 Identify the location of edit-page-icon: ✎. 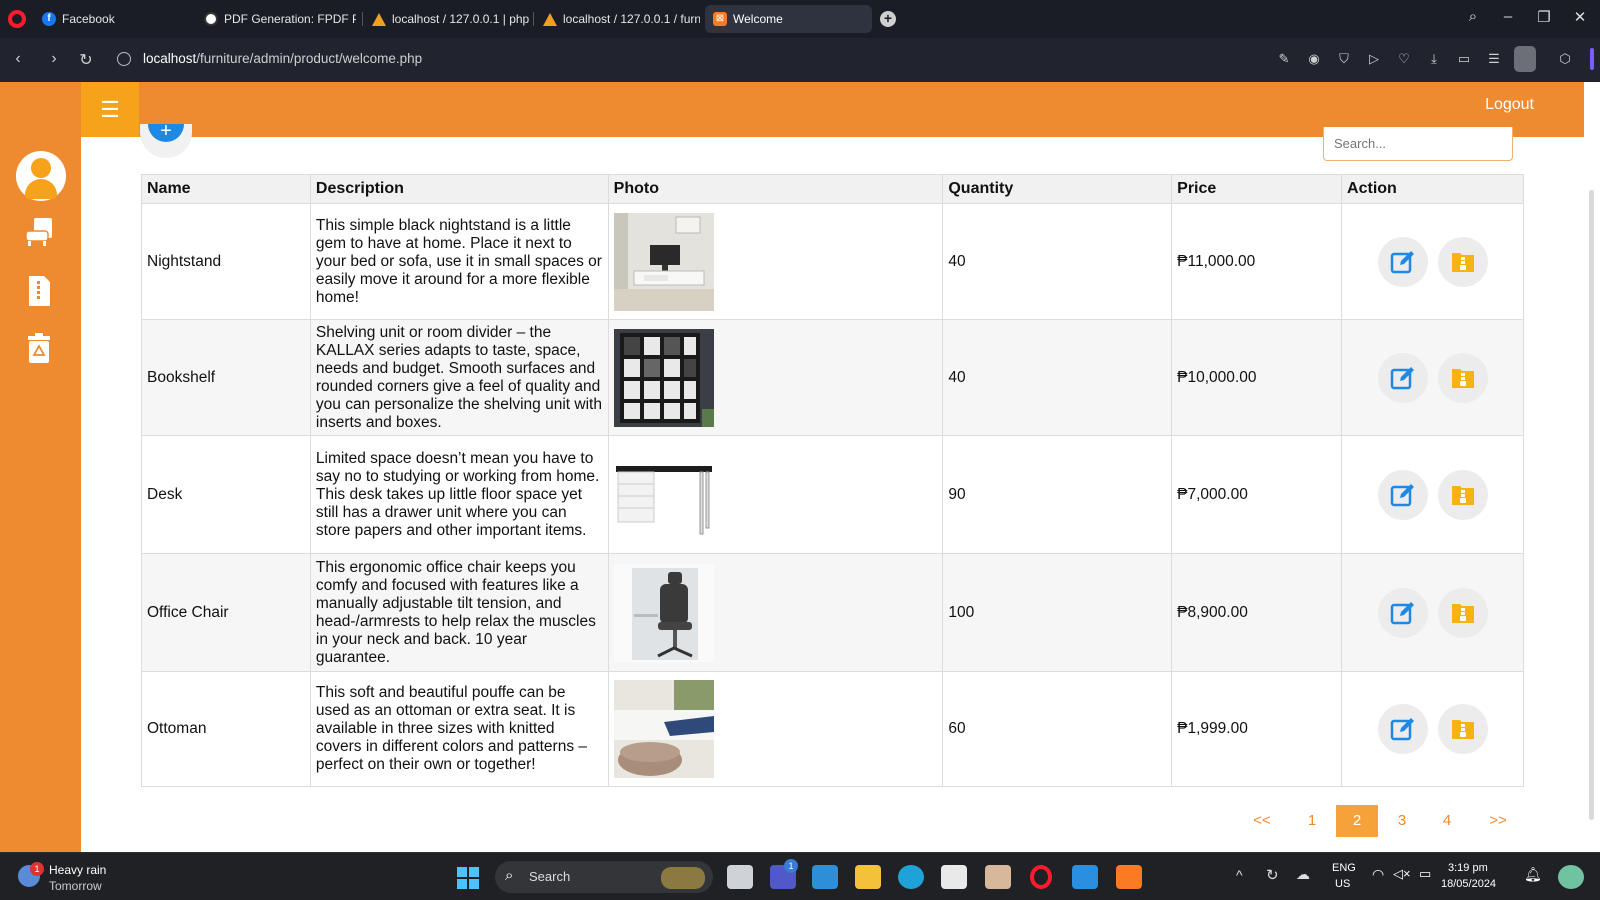
(1284, 59).